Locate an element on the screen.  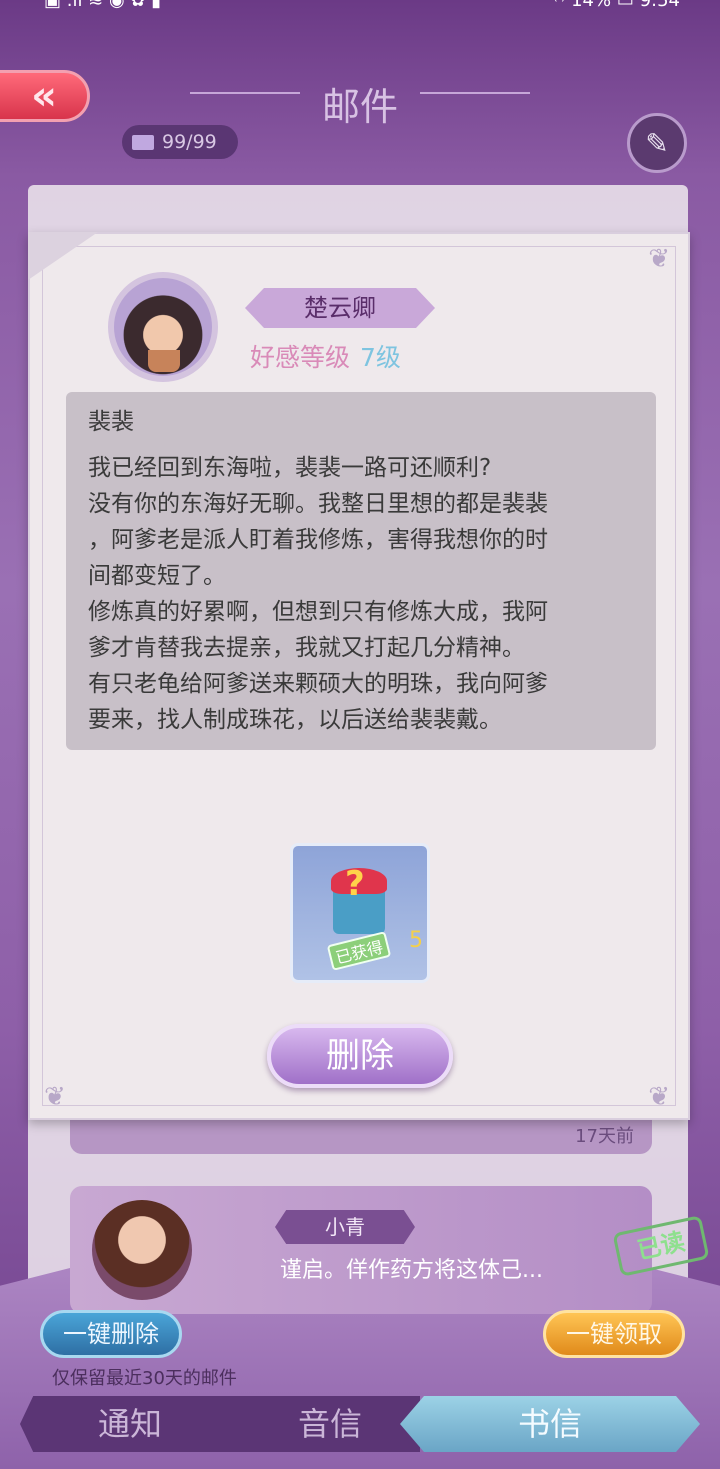
tab-notice: 通知 is located at coordinates (130, 1424).